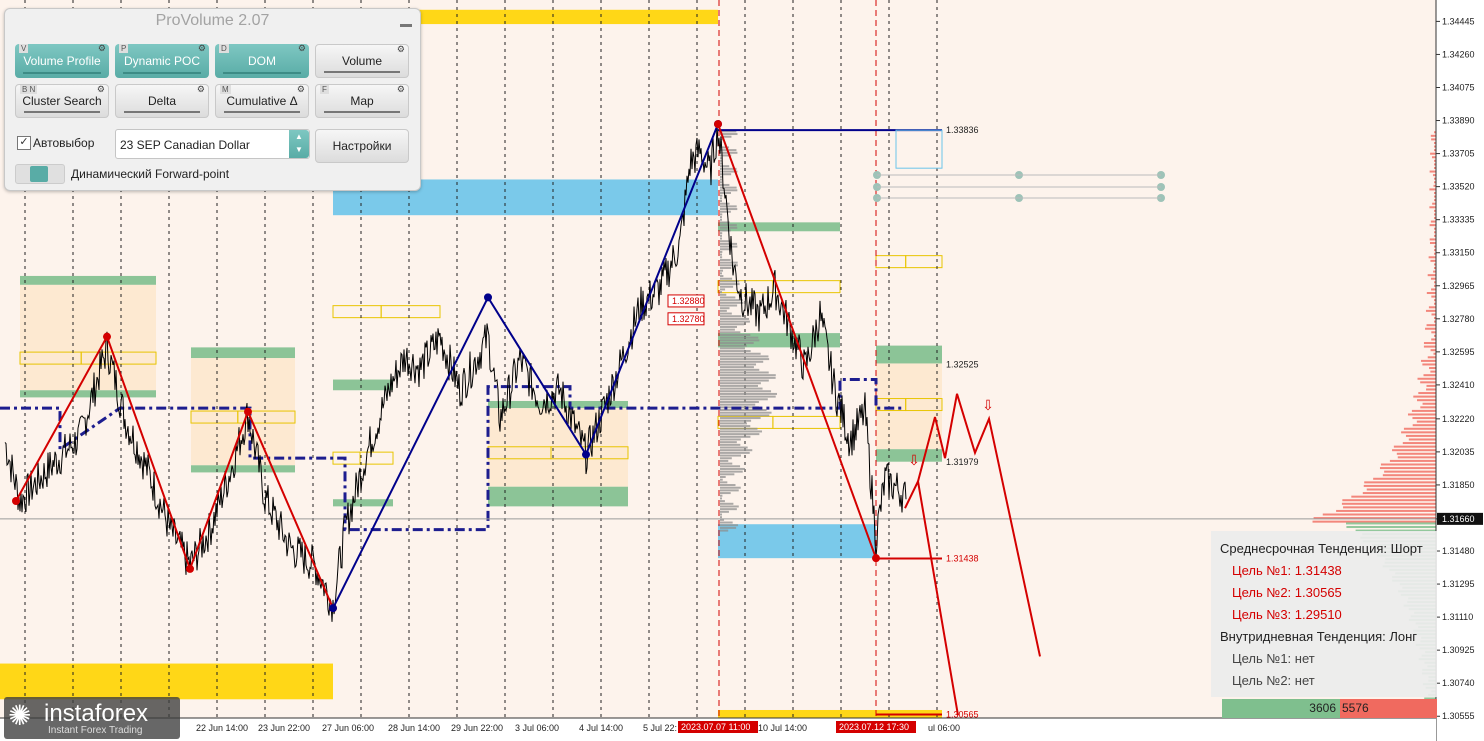 The width and height of the screenshot is (1484, 741). What do you see at coordinates (688, 301) in the screenshot?
I see `price-level-label: 1.32880` at bounding box center [688, 301].